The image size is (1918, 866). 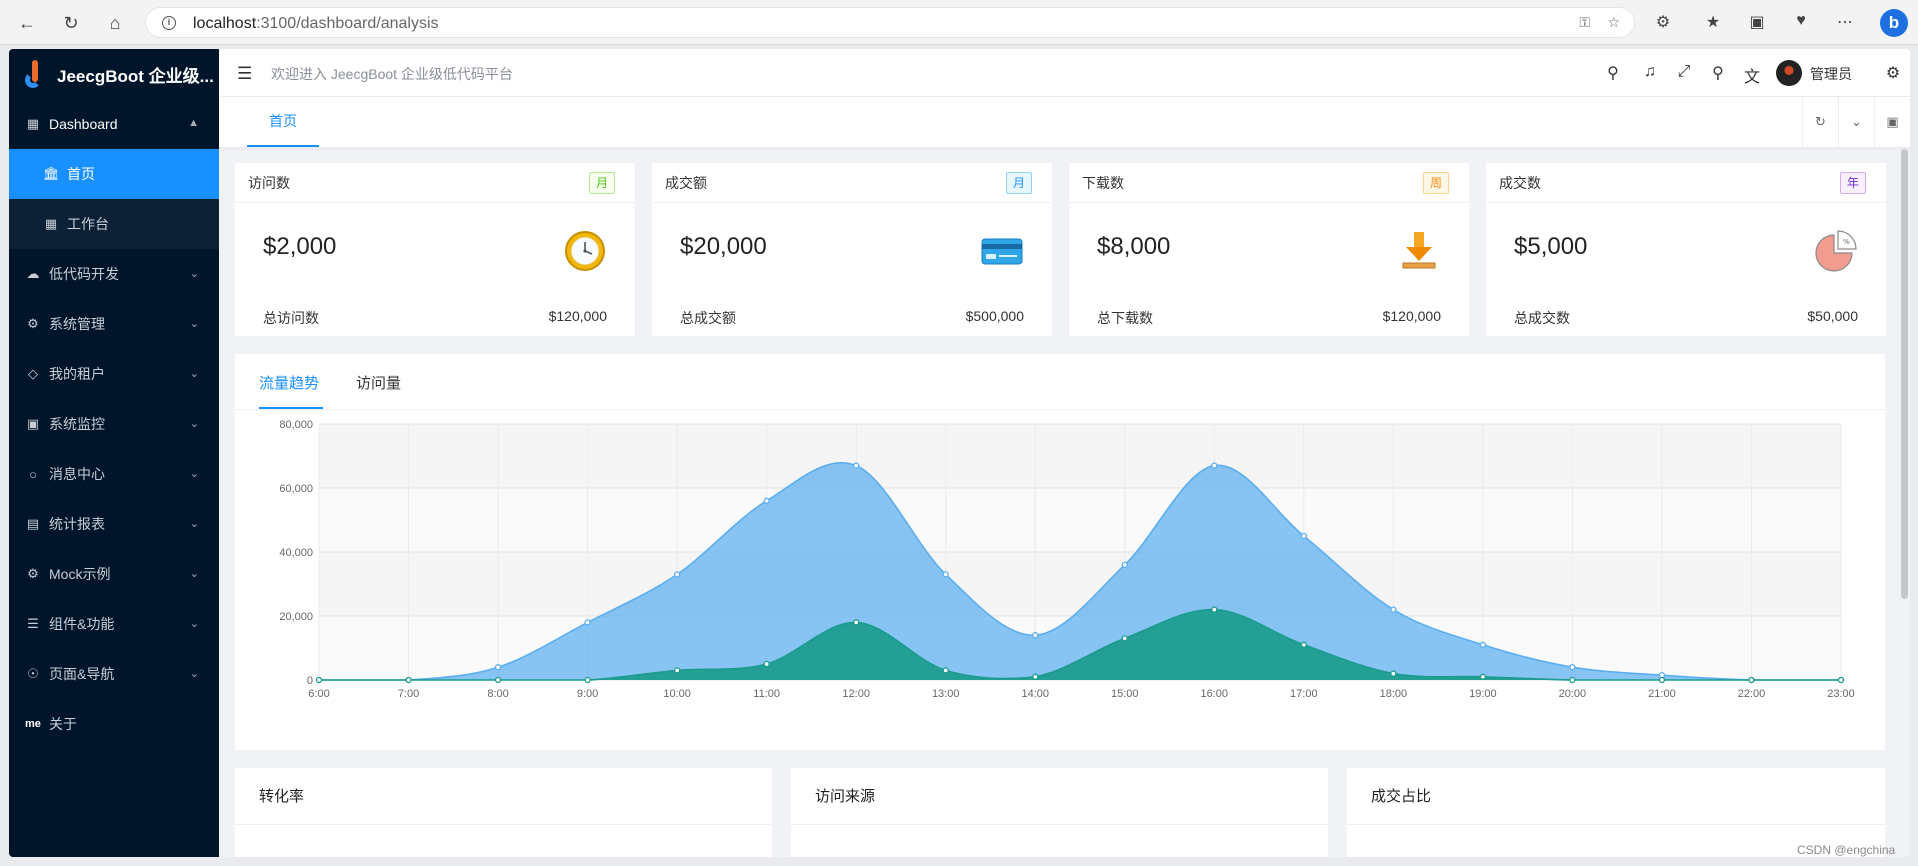 What do you see at coordinates (114, 524) in the screenshot?
I see `sidebar-item-report: ▤ 统计报表 ⌄` at bounding box center [114, 524].